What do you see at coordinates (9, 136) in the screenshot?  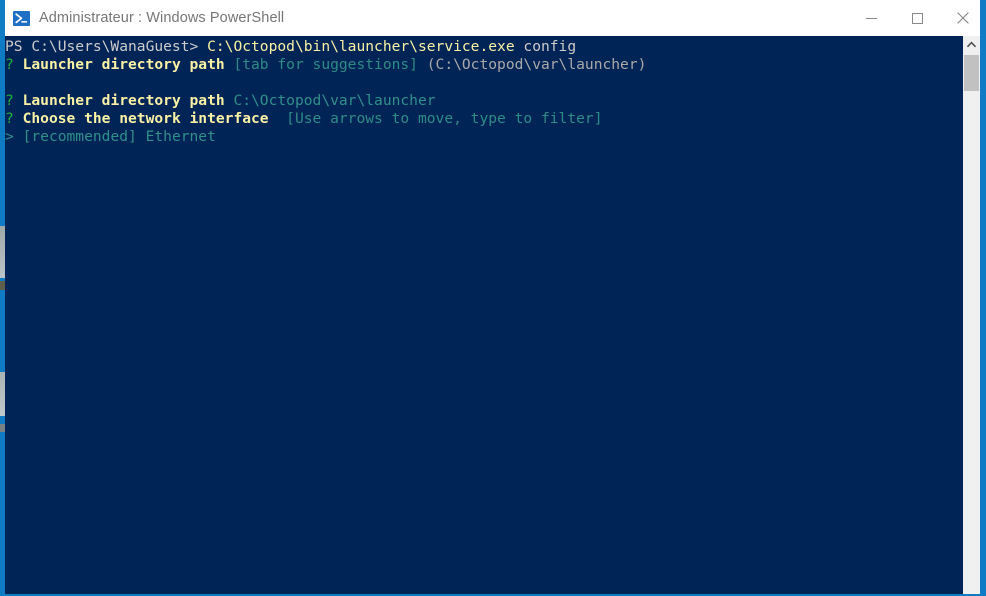 I see `console-text-segment: >` at bounding box center [9, 136].